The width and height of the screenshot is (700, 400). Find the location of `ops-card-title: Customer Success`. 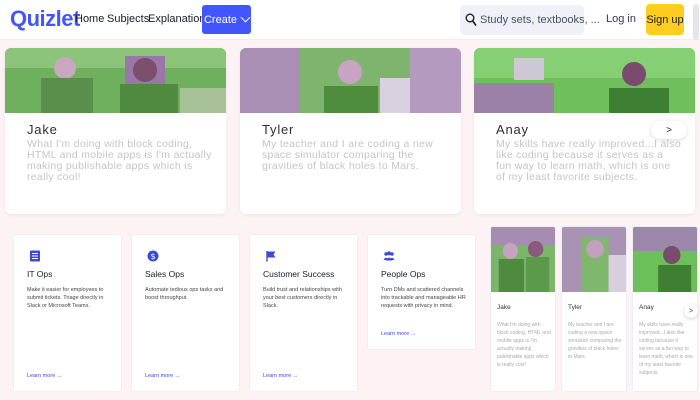

ops-card-title: Customer Success is located at coordinates (299, 274).